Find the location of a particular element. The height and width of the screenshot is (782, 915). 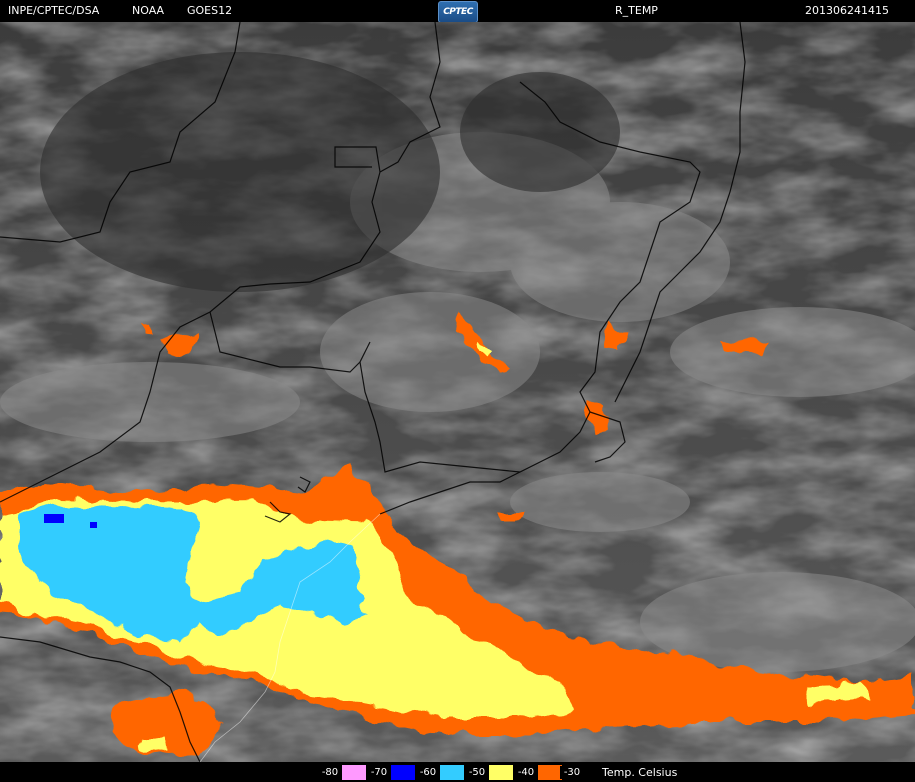

agency-label: NOAA is located at coordinates (148, 10).